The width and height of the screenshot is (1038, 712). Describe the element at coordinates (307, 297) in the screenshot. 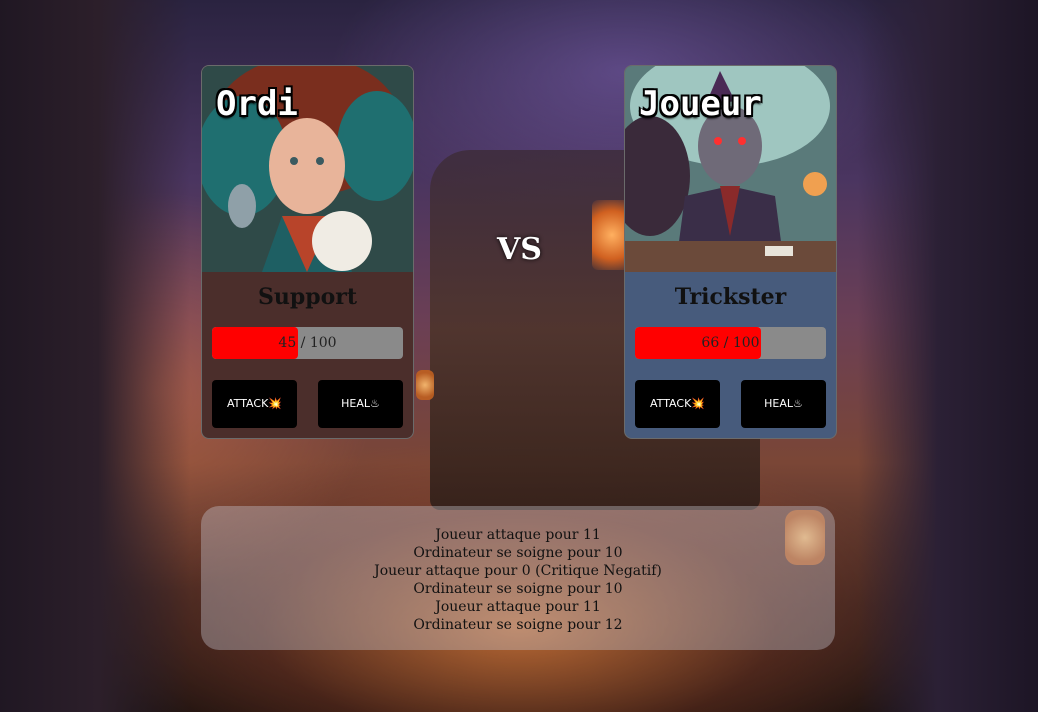

I see `role-label-ordi: Support` at that location.